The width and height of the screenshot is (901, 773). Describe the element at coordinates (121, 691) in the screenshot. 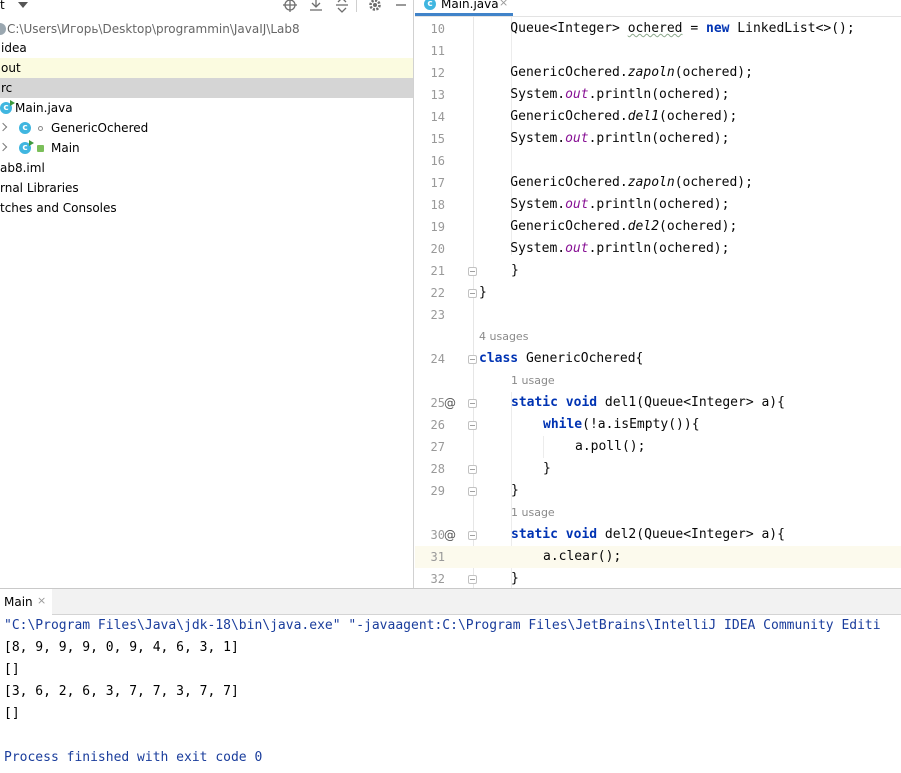

I see `console-output-line: [3, 6, 2, 6, 3, 7, 7, 3, 7, 7]` at that location.